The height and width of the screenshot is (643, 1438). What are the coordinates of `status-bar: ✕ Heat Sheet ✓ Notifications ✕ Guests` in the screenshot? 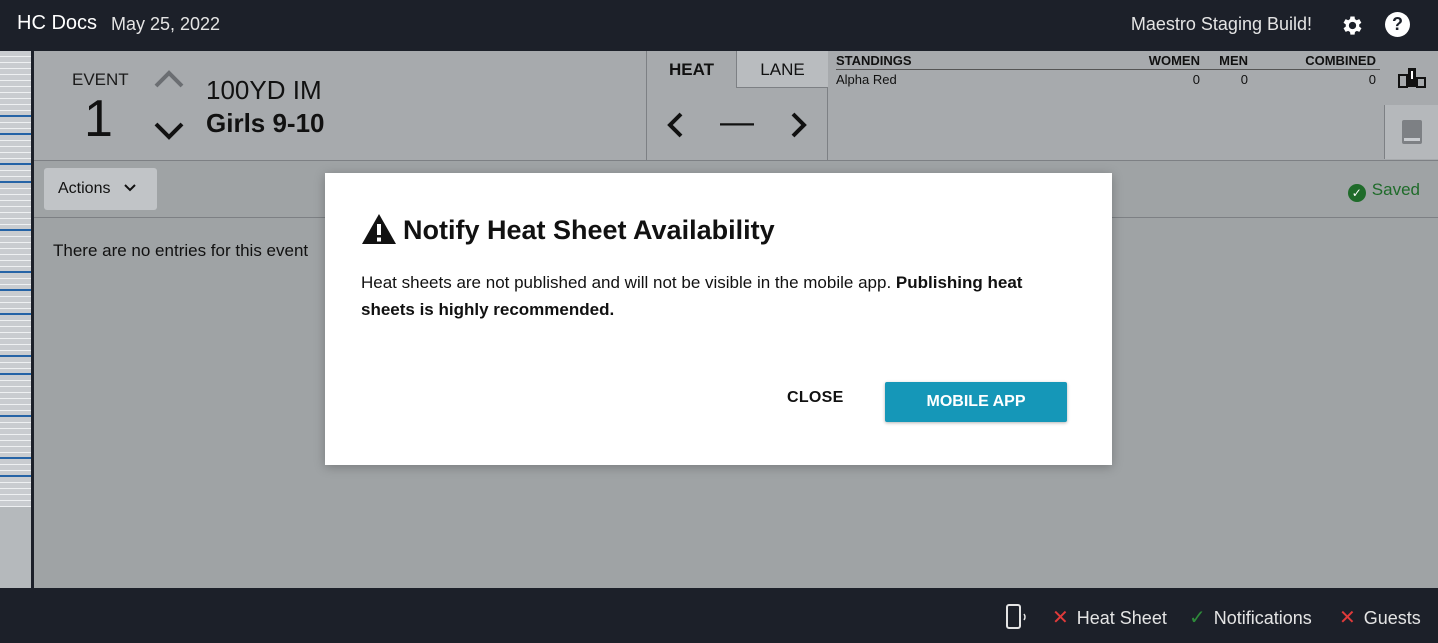 It's located at (719, 615).